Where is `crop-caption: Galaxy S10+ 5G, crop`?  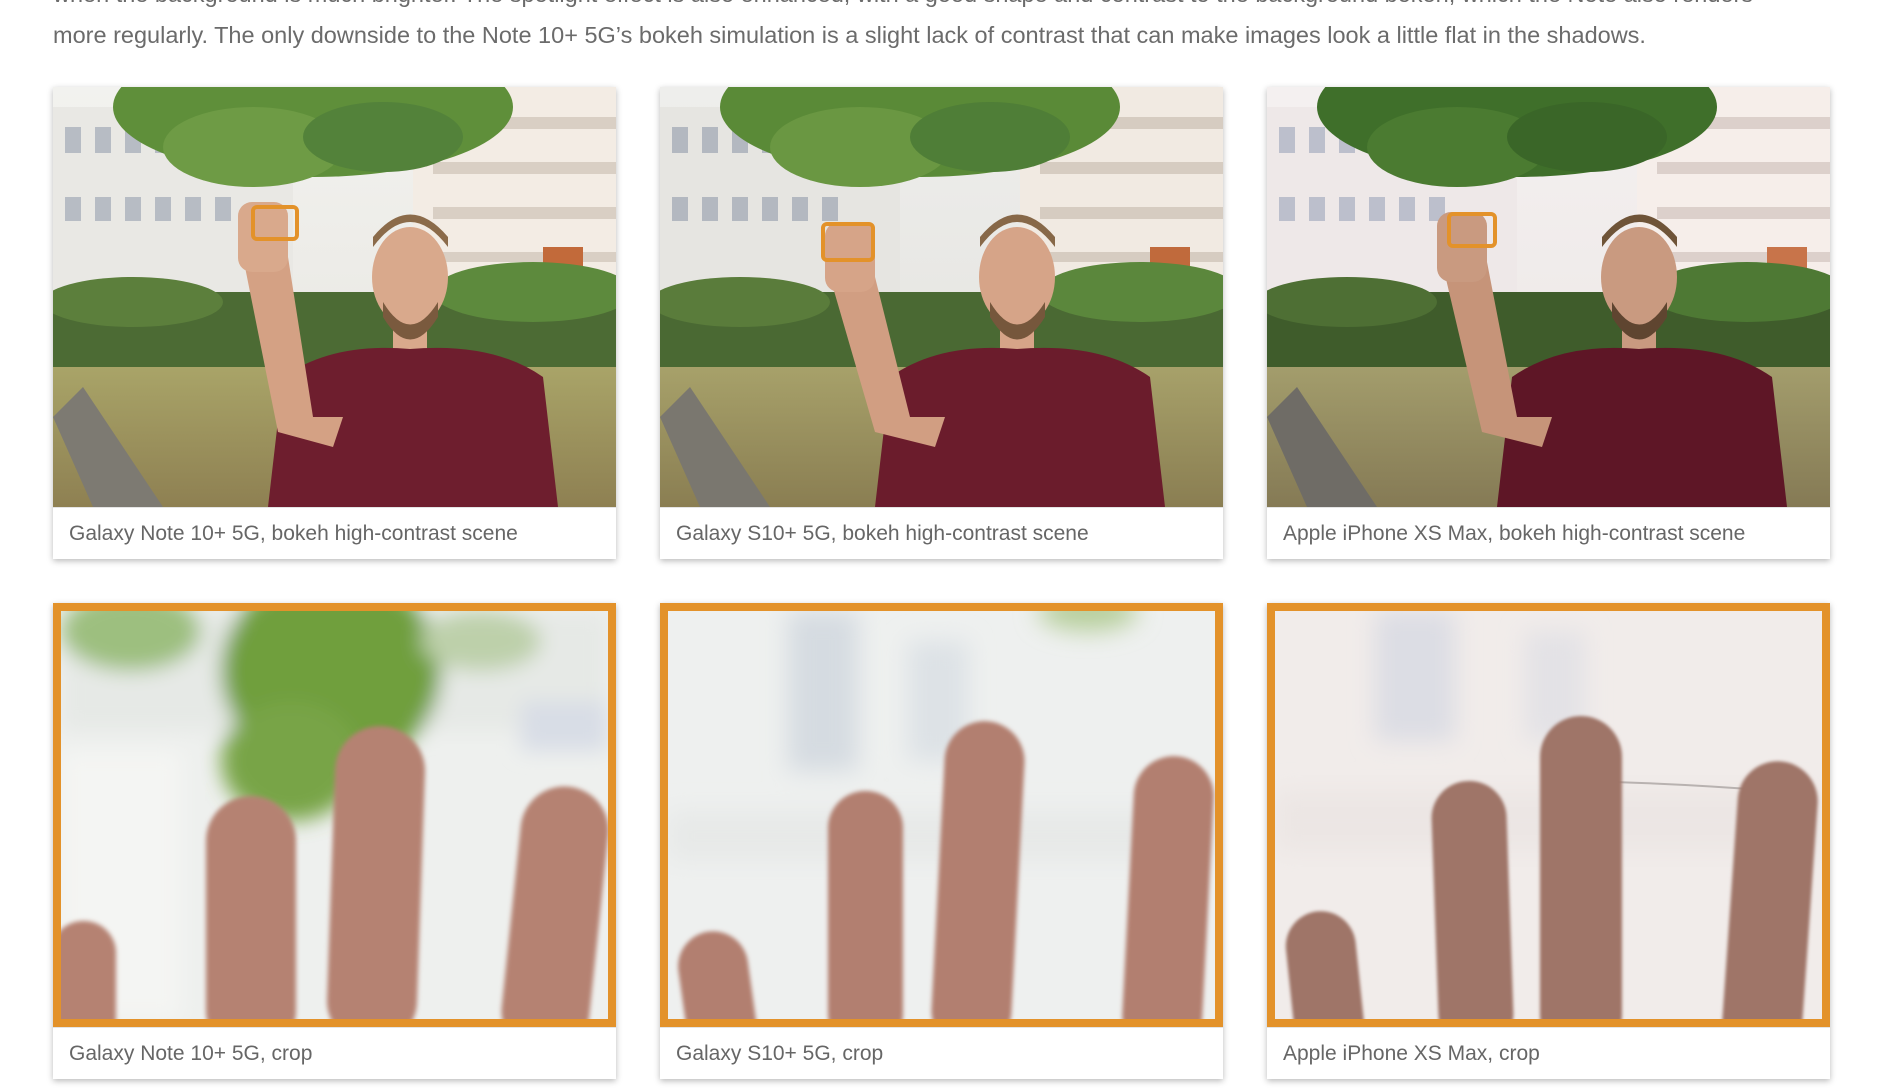 crop-caption: Galaxy S10+ 5G, crop is located at coordinates (941, 1053).